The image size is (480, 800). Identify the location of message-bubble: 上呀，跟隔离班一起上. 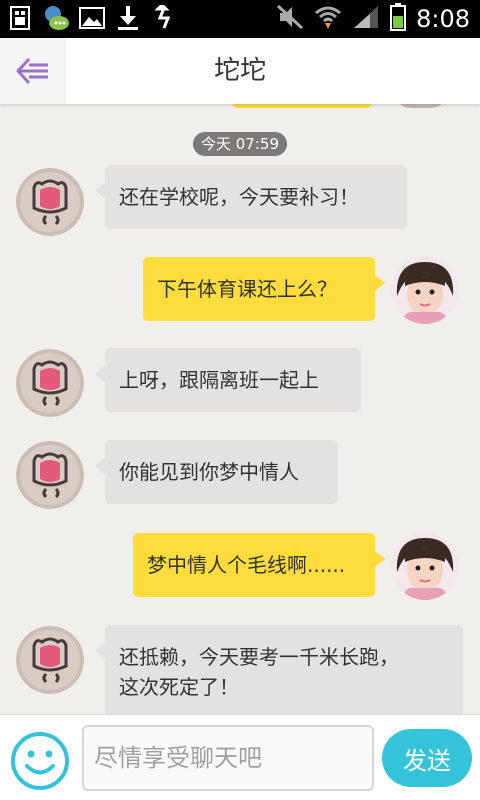
(228, 380).